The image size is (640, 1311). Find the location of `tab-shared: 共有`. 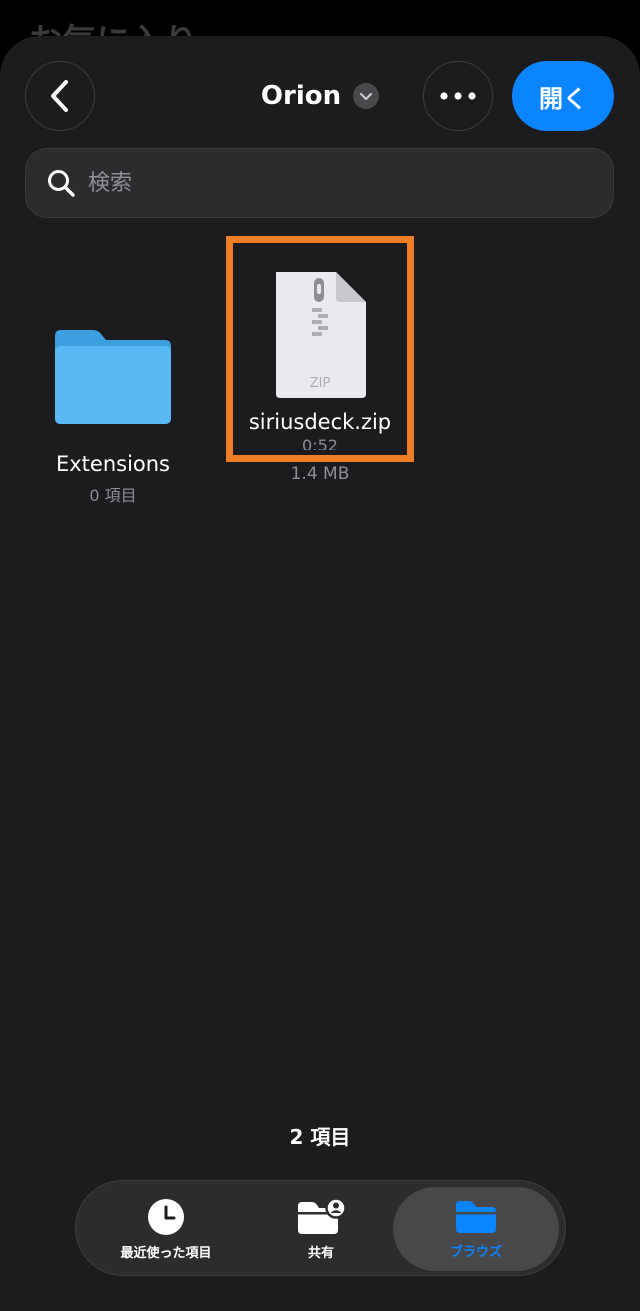

tab-shared: 共有 is located at coordinates (321, 1229).